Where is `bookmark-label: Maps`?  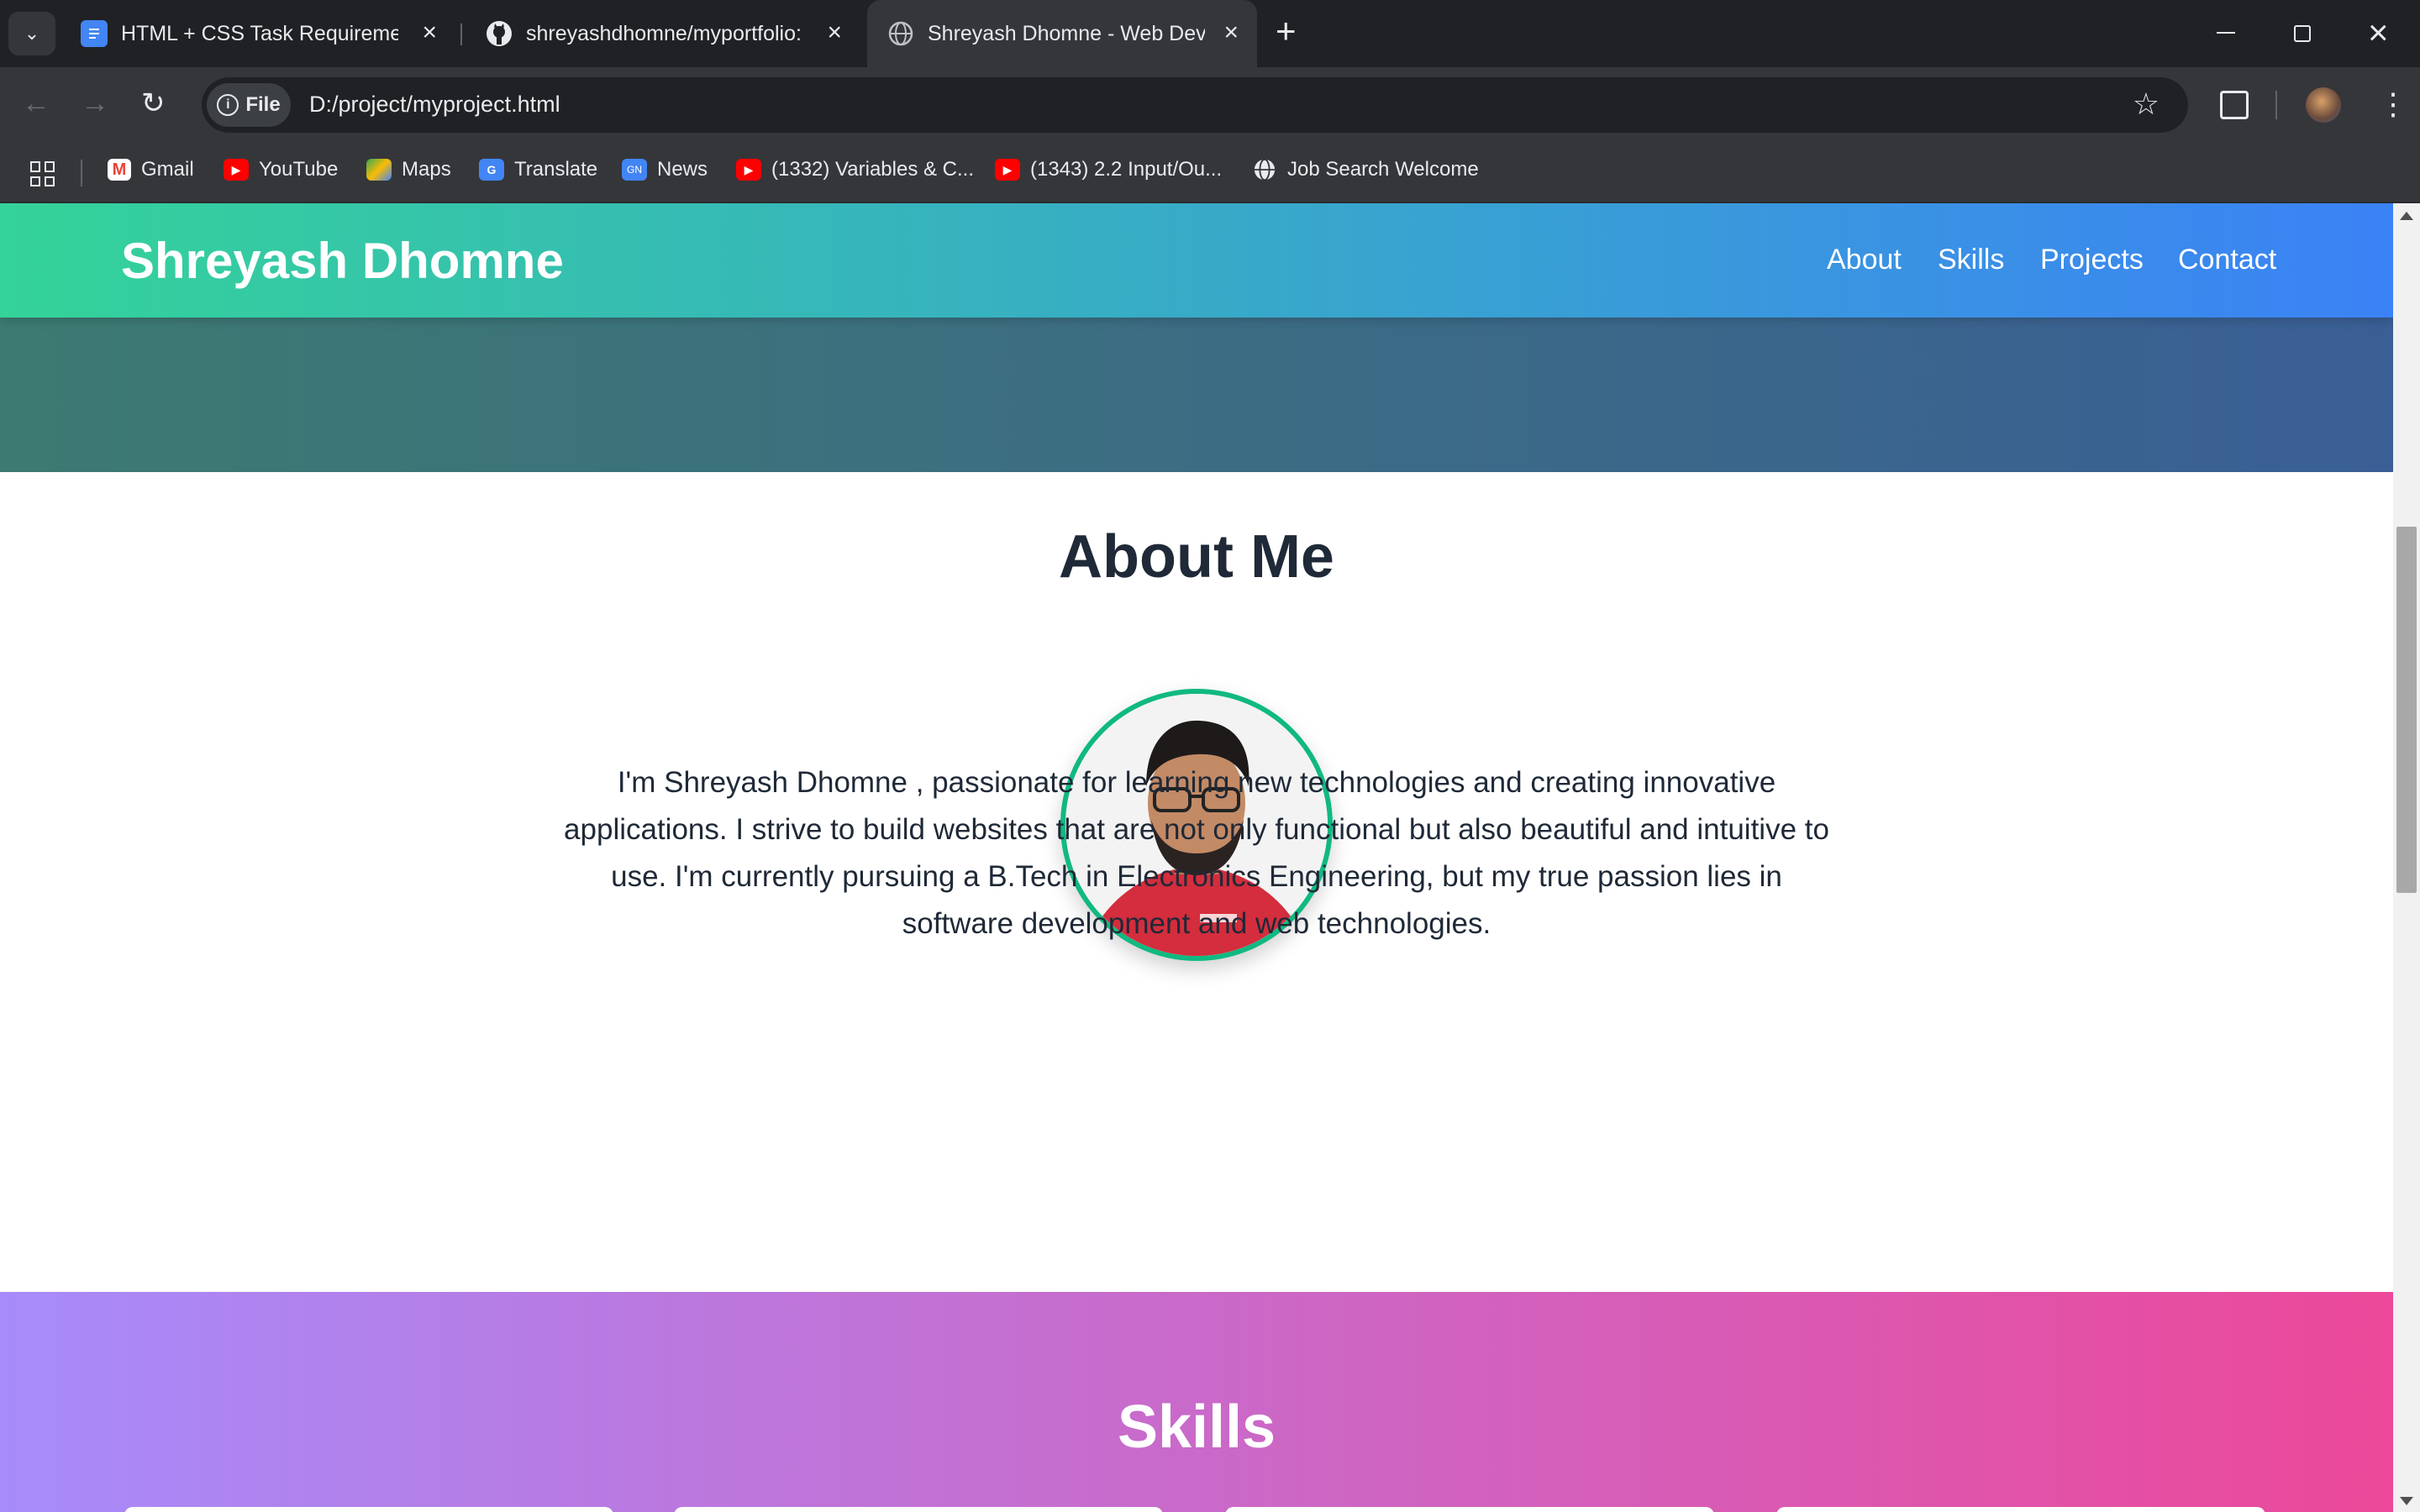 bookmark-label: Maps is located at coordinates (427, 169).